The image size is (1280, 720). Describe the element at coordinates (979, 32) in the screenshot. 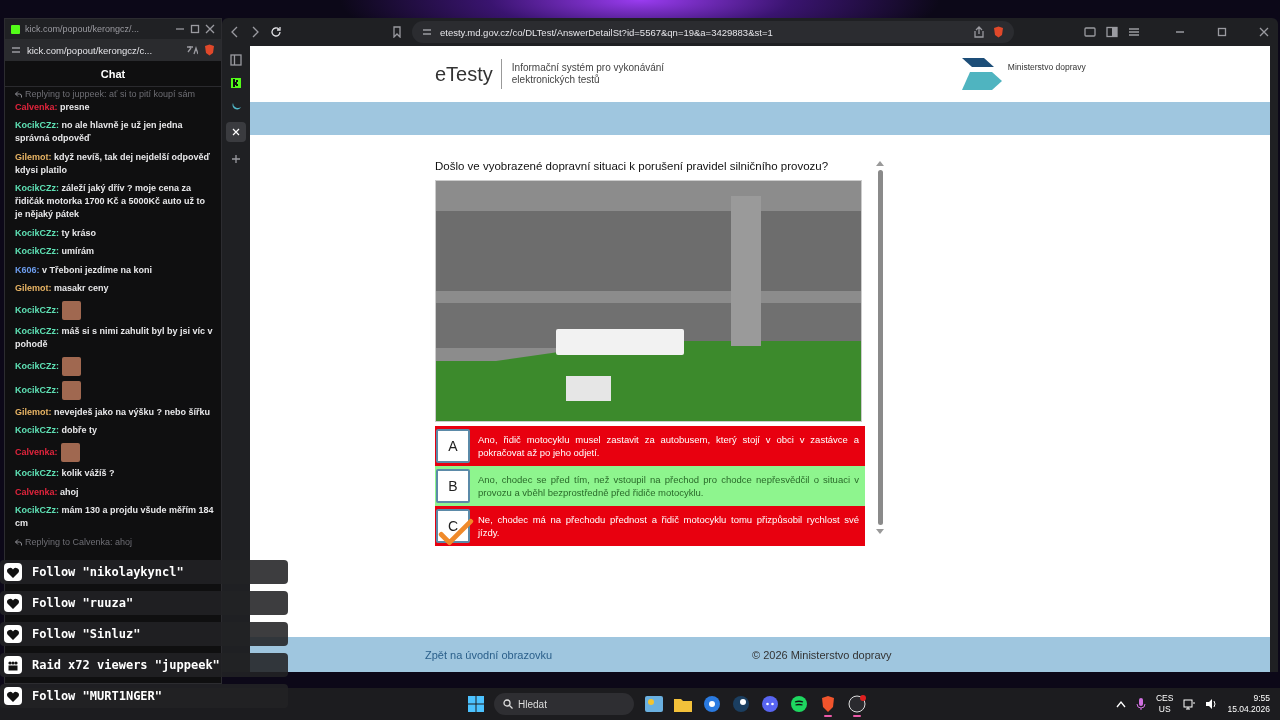

I see `share-icon` at that location.